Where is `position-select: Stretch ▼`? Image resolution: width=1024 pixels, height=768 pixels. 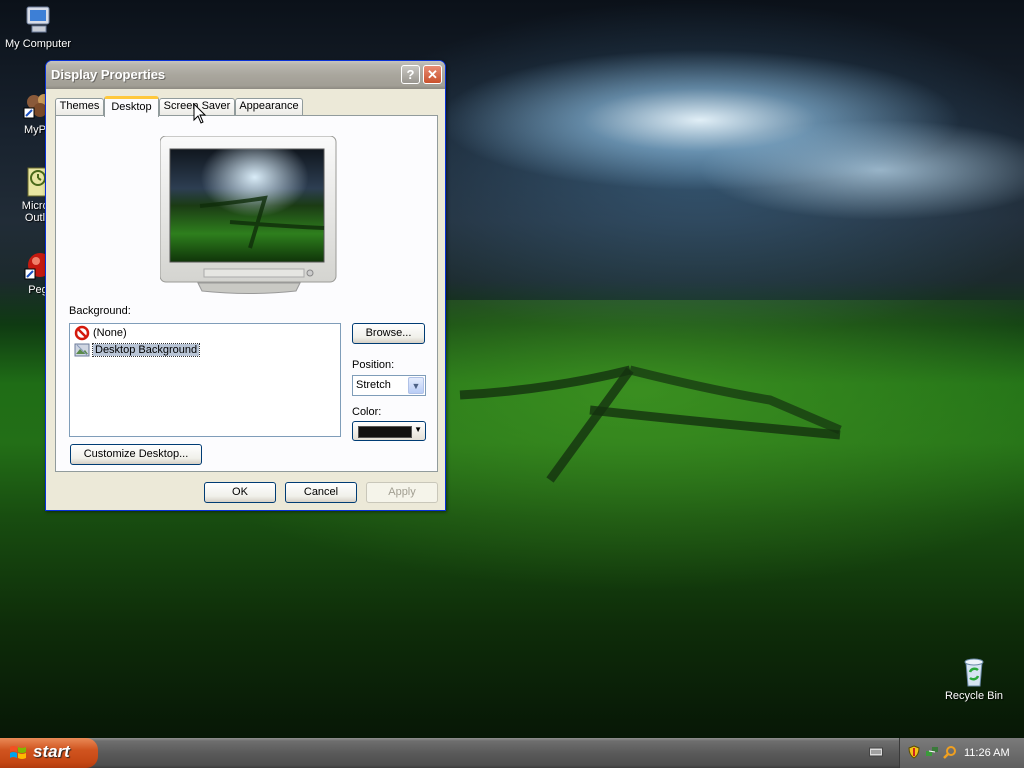 position-select: Stretch ▼ is located at coordinates (389, 385).